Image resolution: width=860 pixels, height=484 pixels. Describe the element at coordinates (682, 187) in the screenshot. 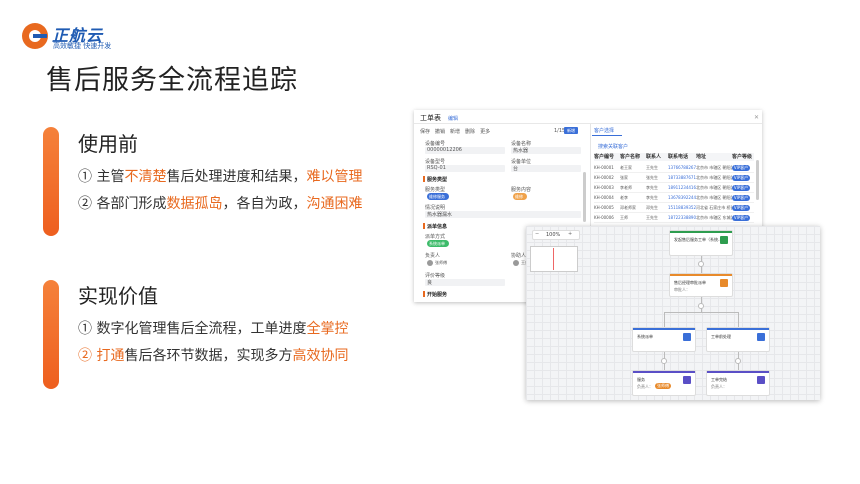

I see `table-cell-phone: 18911234416` at that location.